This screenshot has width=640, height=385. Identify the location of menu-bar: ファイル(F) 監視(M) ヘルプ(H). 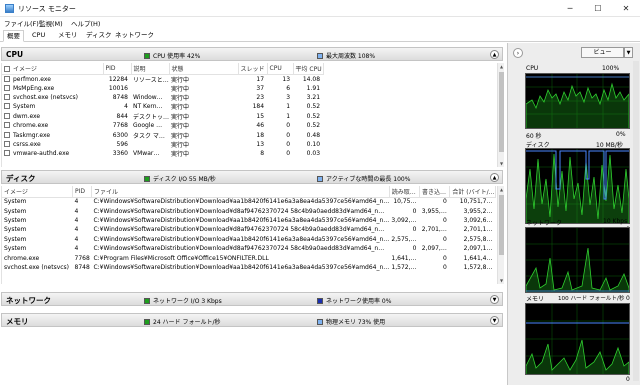
(320, 23).